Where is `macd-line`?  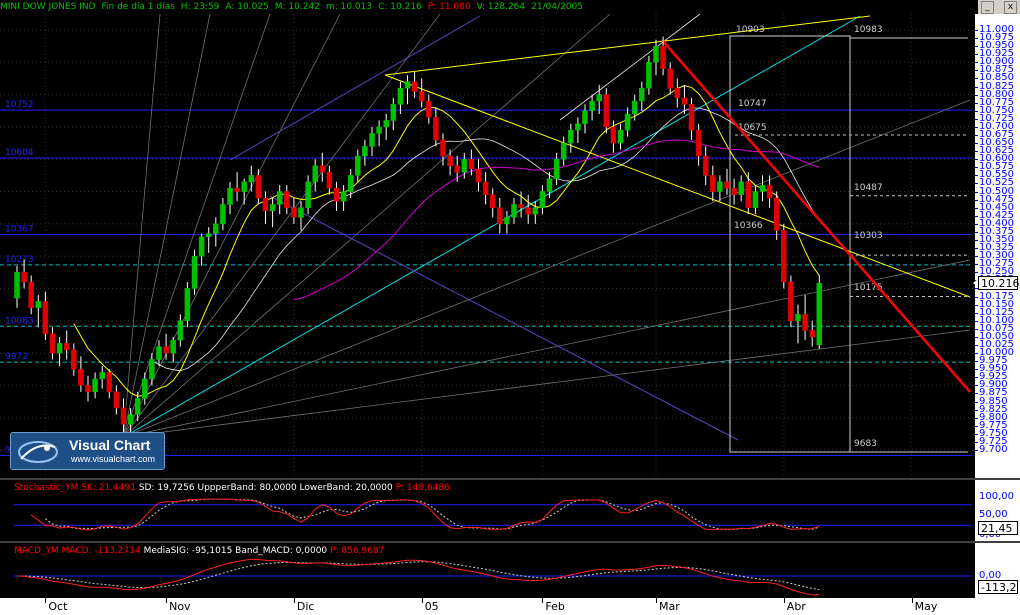 macd-line is located at coordinates (418, 577).